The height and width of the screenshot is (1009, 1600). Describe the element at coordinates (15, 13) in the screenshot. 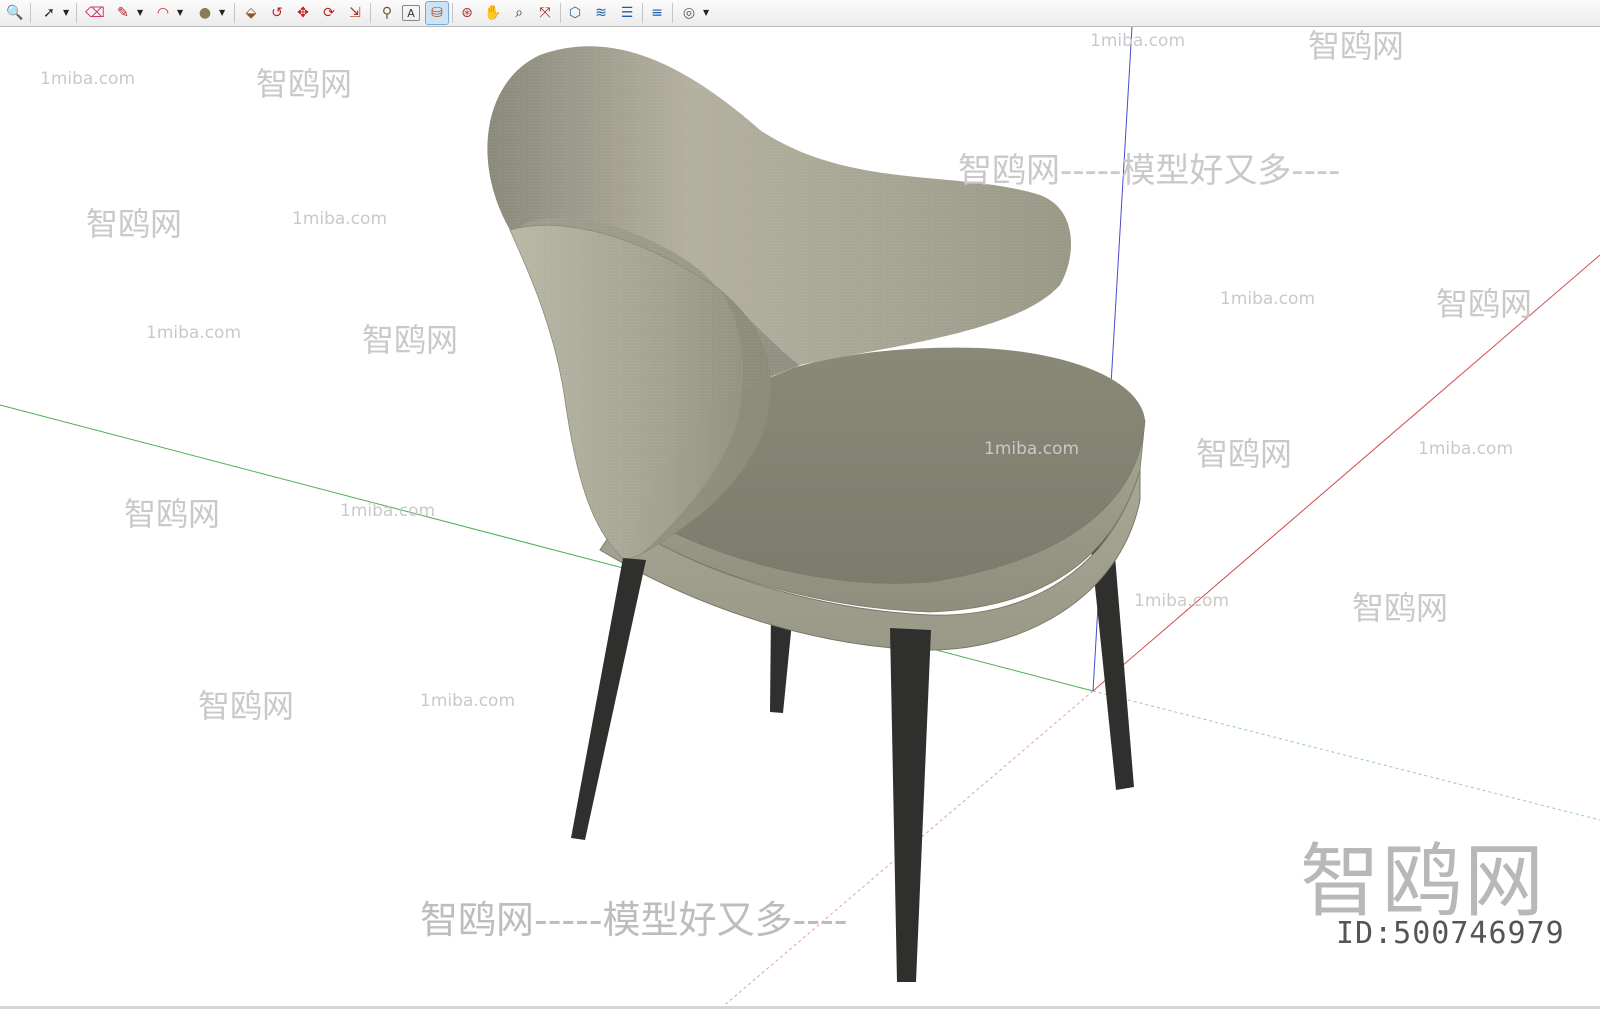

I see `zoom-icon: 🔍` at that location.